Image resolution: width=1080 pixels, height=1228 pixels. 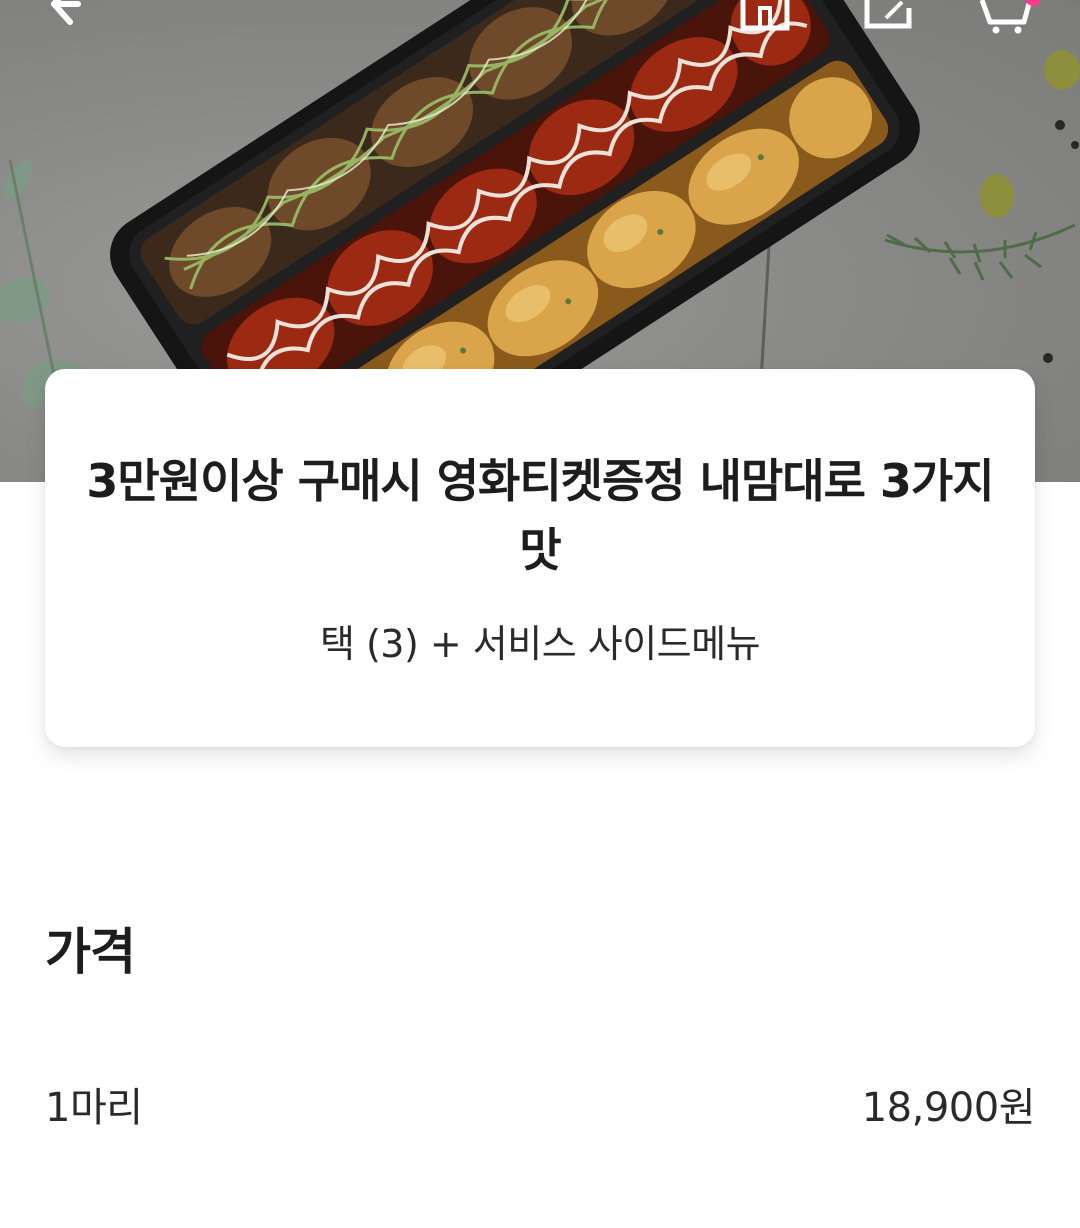 What do you see at coordinates (94, 1108) in the screenshot?
I see `price-option-label: 1마리` at bounding box center [94, 1108].